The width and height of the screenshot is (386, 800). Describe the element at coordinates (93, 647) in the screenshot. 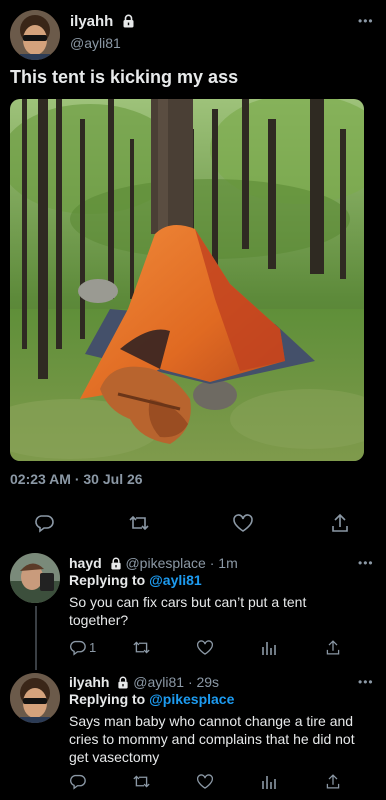

I see `reply-count: 1` at that location.